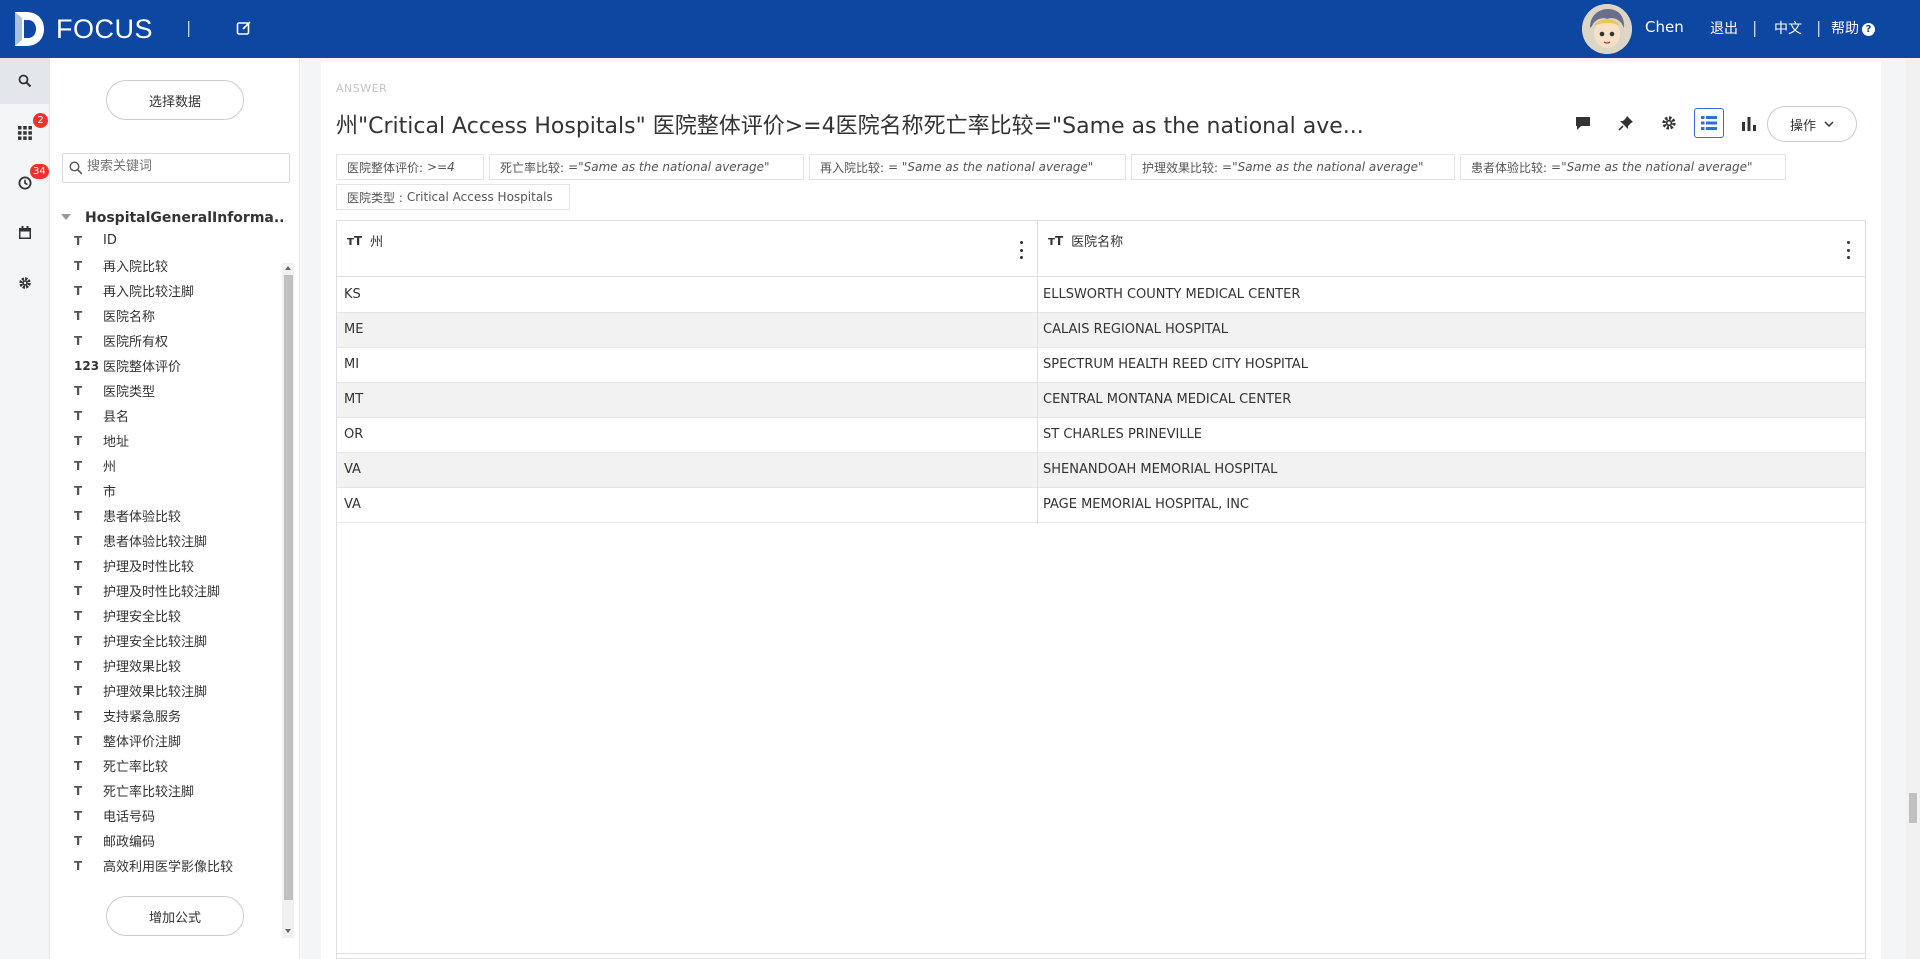 This screenshot has width=1920, height=959. What do you see at coordinates (179, 540) in the screenshot?
I see `field-item: T 患者体验比较注脚` at bounding box center [179, 540].